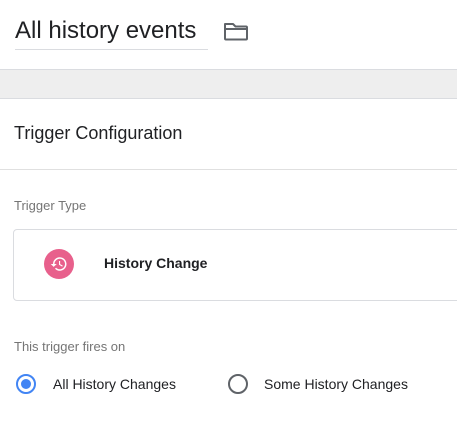 The width and height of the screenshot is (457, 422). I want to click on history-icon, so click(59, 264).